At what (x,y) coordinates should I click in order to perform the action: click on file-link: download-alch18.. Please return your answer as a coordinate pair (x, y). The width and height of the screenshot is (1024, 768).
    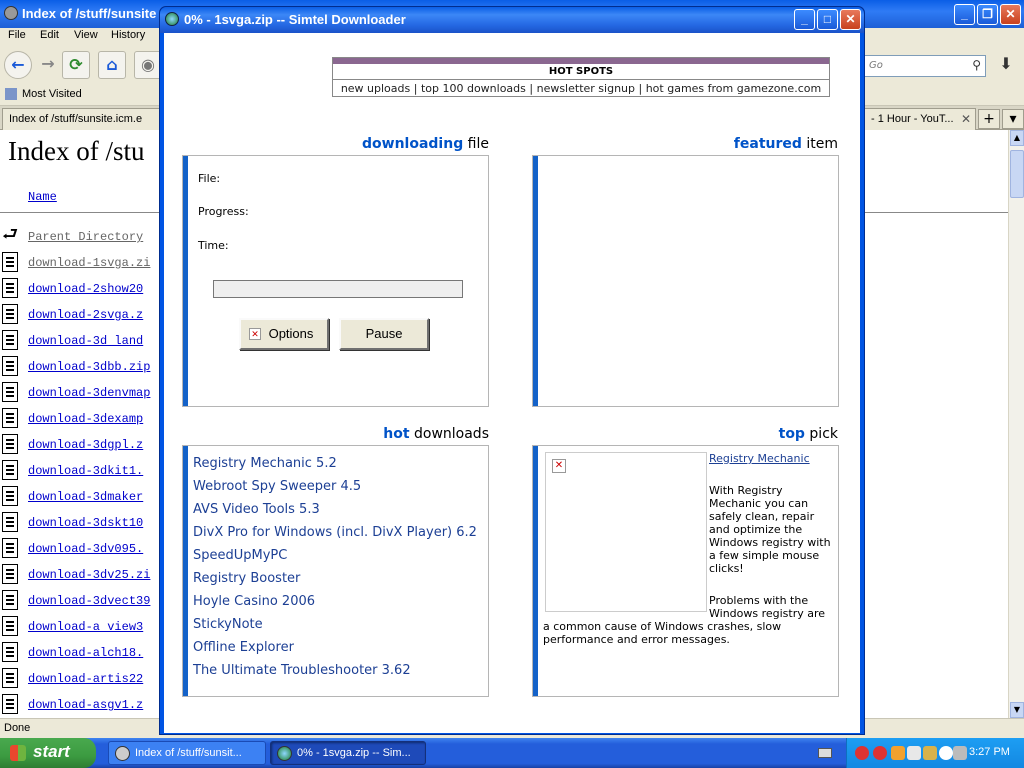
    Looking at the image, I should click on (85, 653).